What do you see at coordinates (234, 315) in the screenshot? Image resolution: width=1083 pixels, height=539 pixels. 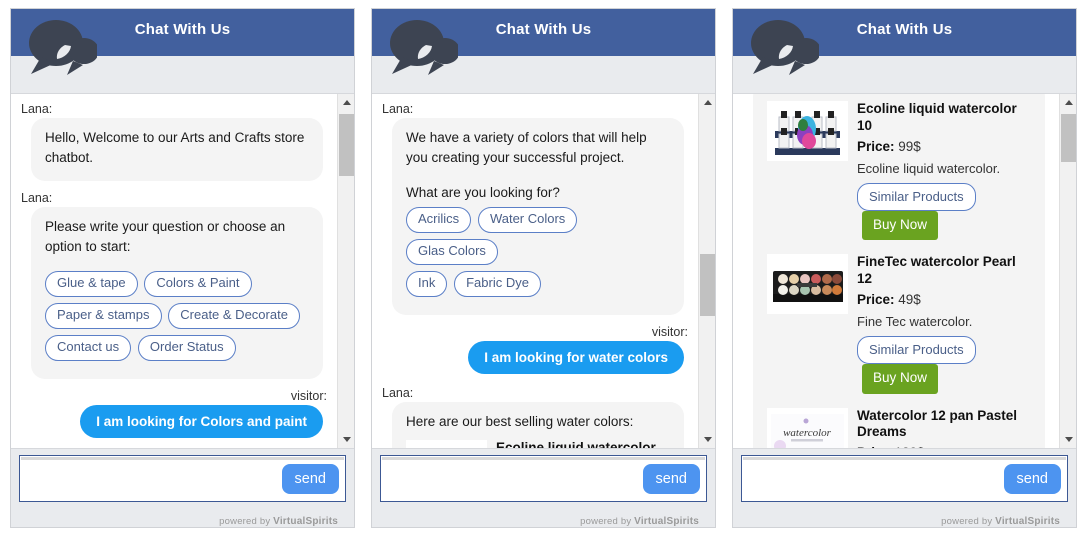 I see `option-create-decorate: Create & Decorate` at bounding box center [234, 315].